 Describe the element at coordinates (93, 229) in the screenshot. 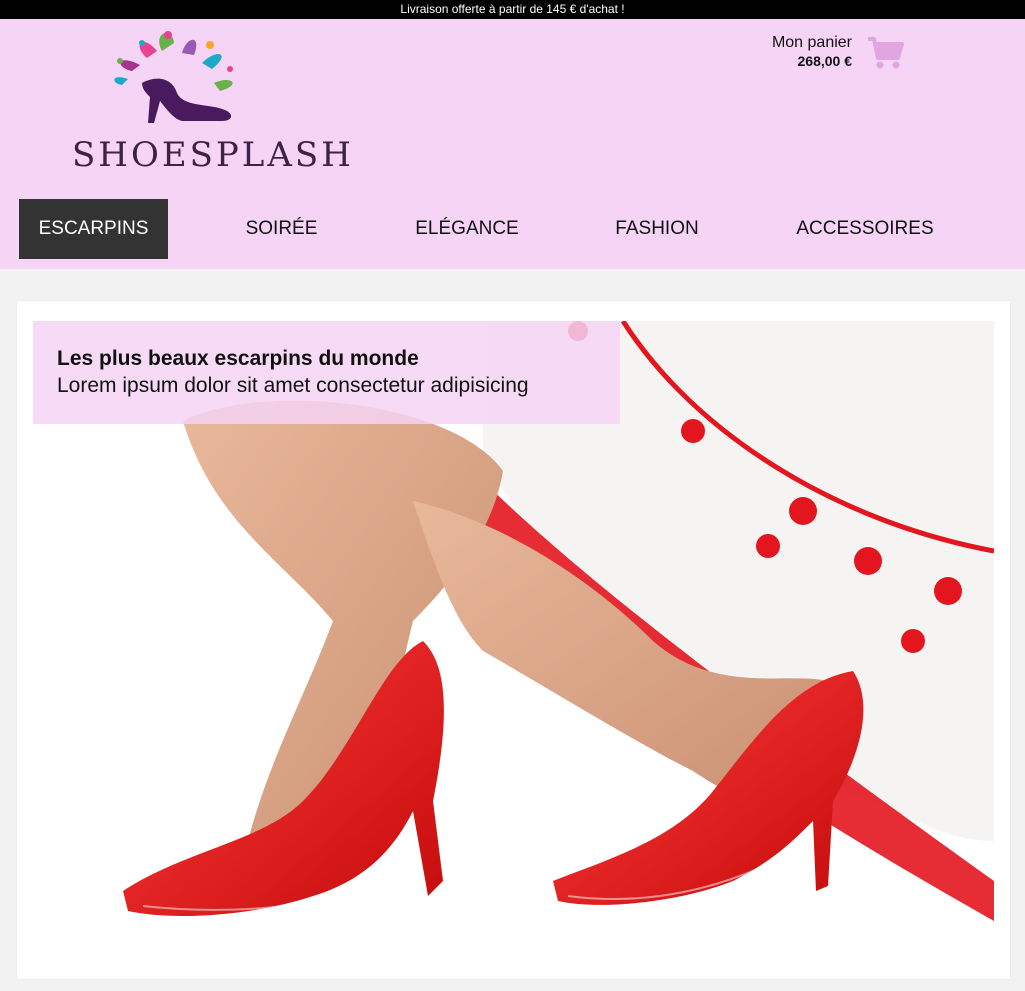

I see `nav-item-escarpins: ESCARPINS` at that location.